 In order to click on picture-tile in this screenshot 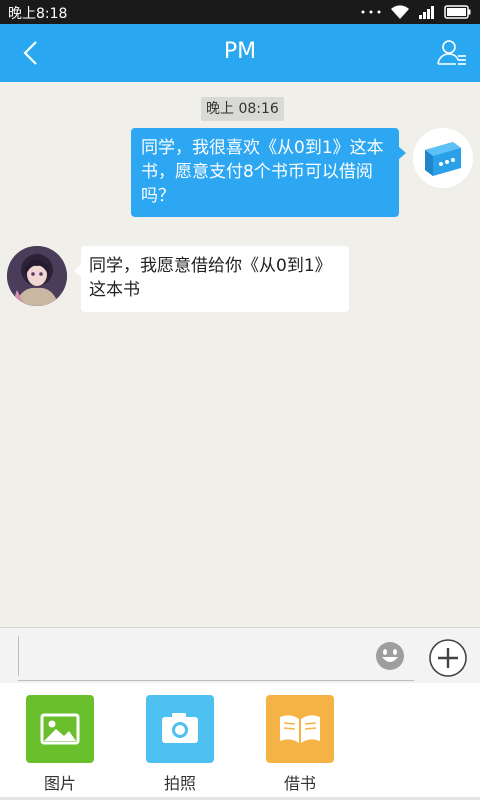, I will do `click(60, 729)`.